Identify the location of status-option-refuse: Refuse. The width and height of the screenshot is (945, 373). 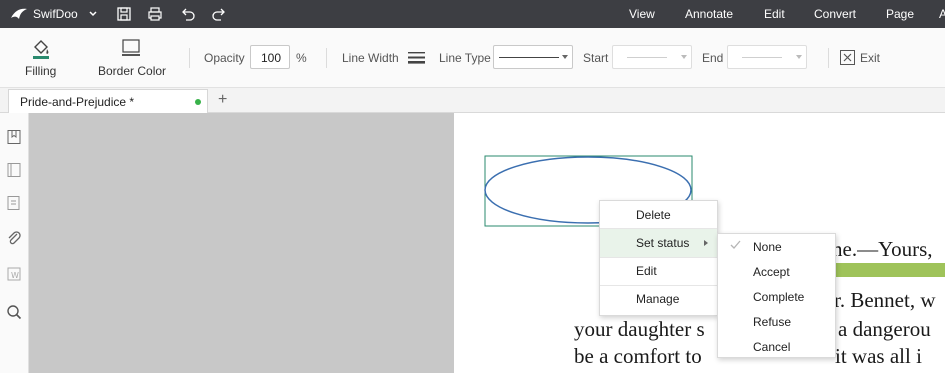
(776, 321).